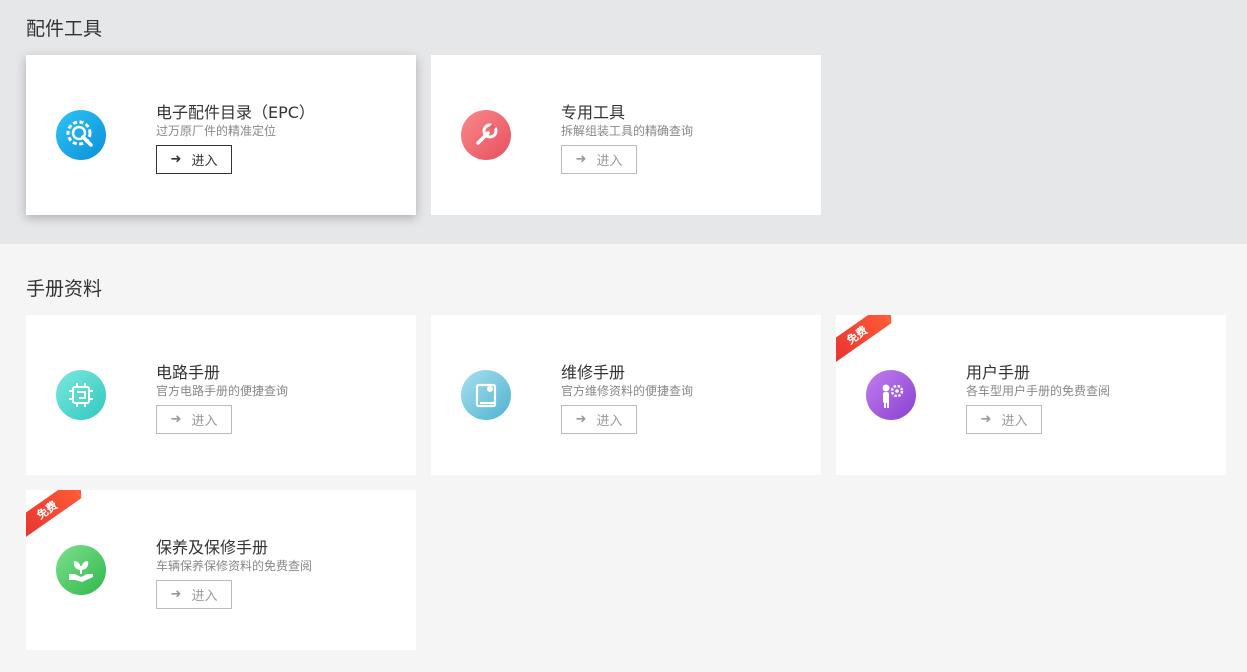 The image size is (1247, 672). What do you see at coordinates (234, 566) in the screenshot?
I see `card-description: 车辆保养保修资料的免费查阅` at bounding box center [234, 566].